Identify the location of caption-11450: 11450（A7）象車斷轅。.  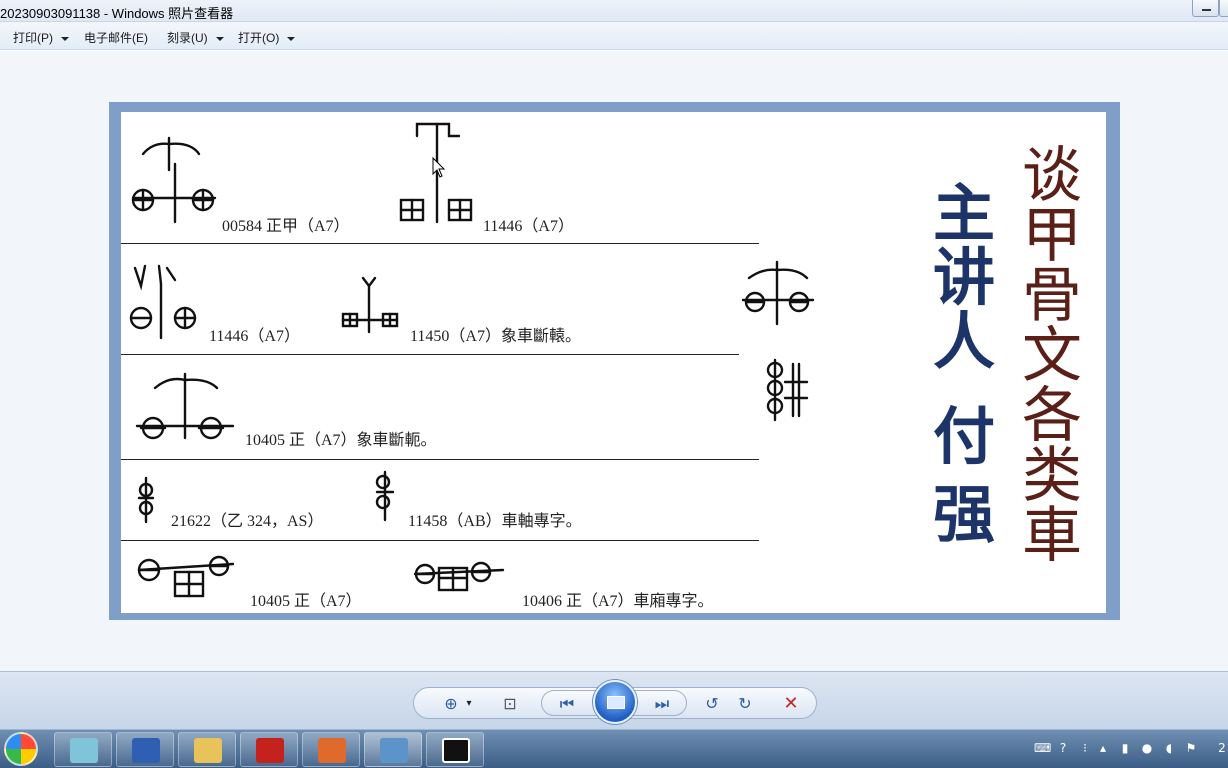
(495, 336).